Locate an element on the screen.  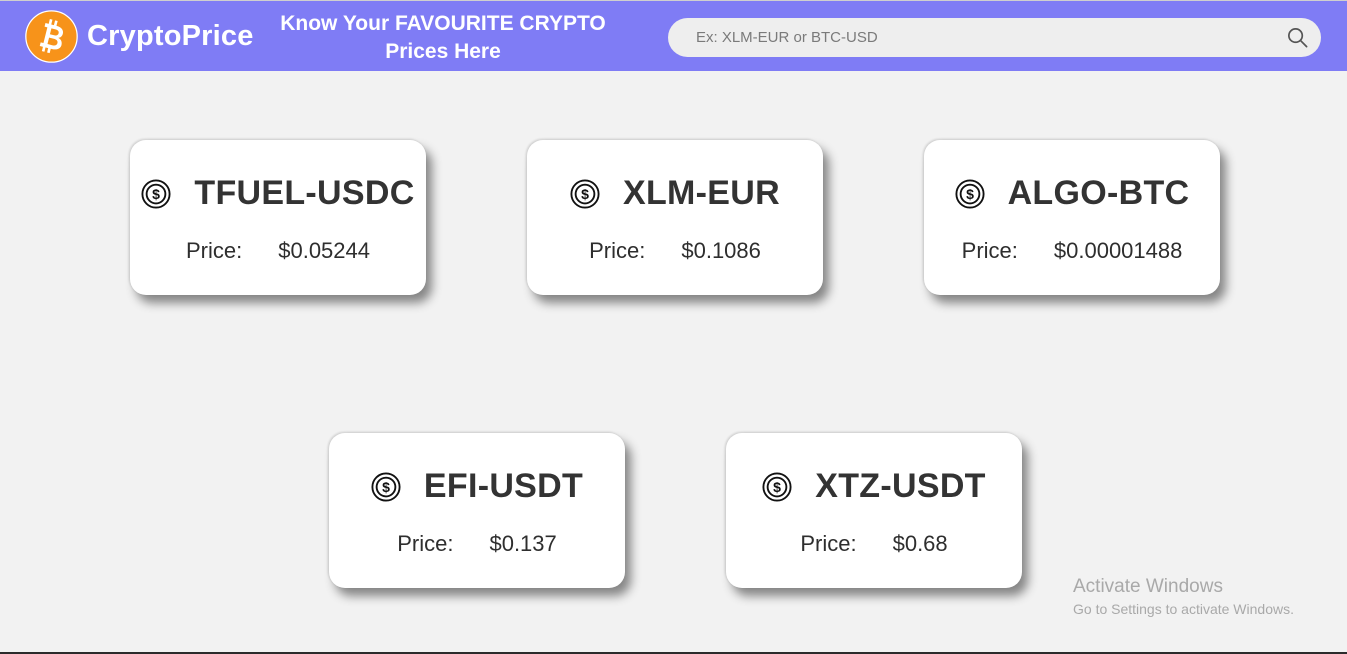
price-row: Price: $0.00001488 is located at coordinates (1072, 251).